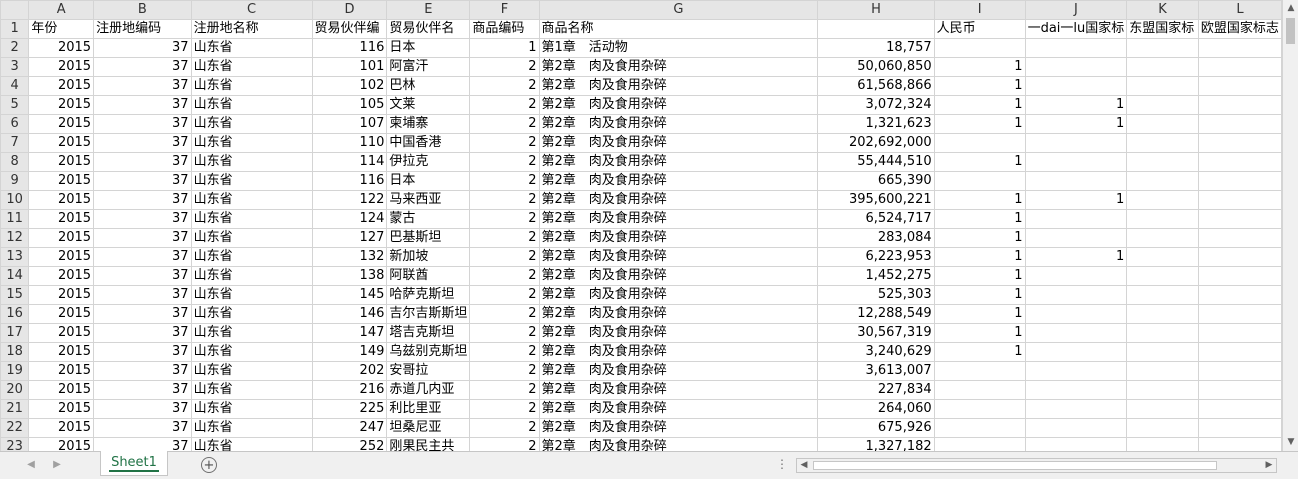 This screenshot has height=479, width=1298. What do you see at coordinates (15, 219) in the screenshot?
I see `row-header: 11` at bounding box center [15, 219].